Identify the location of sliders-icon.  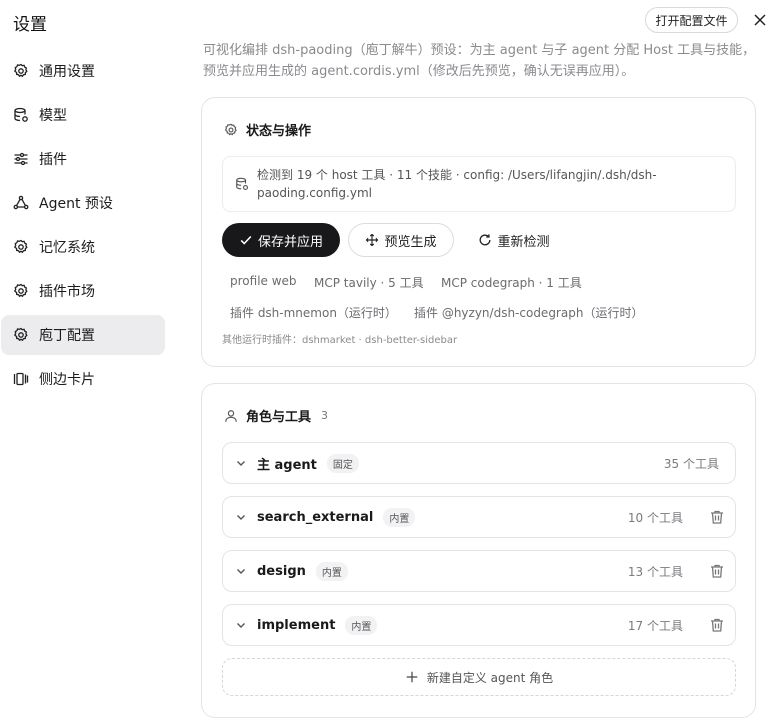
(21, 159).